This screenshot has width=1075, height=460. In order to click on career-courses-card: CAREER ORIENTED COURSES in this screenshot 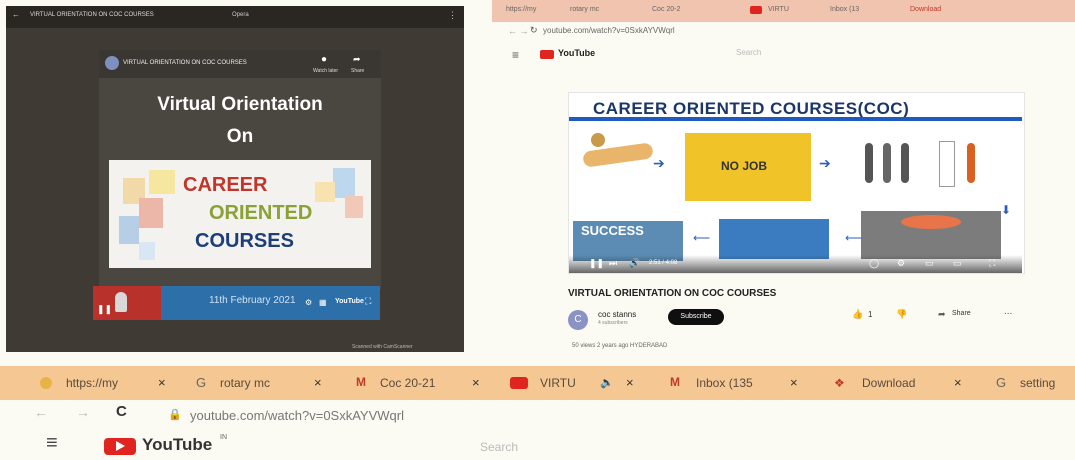, I will do `click(240, 214)`.